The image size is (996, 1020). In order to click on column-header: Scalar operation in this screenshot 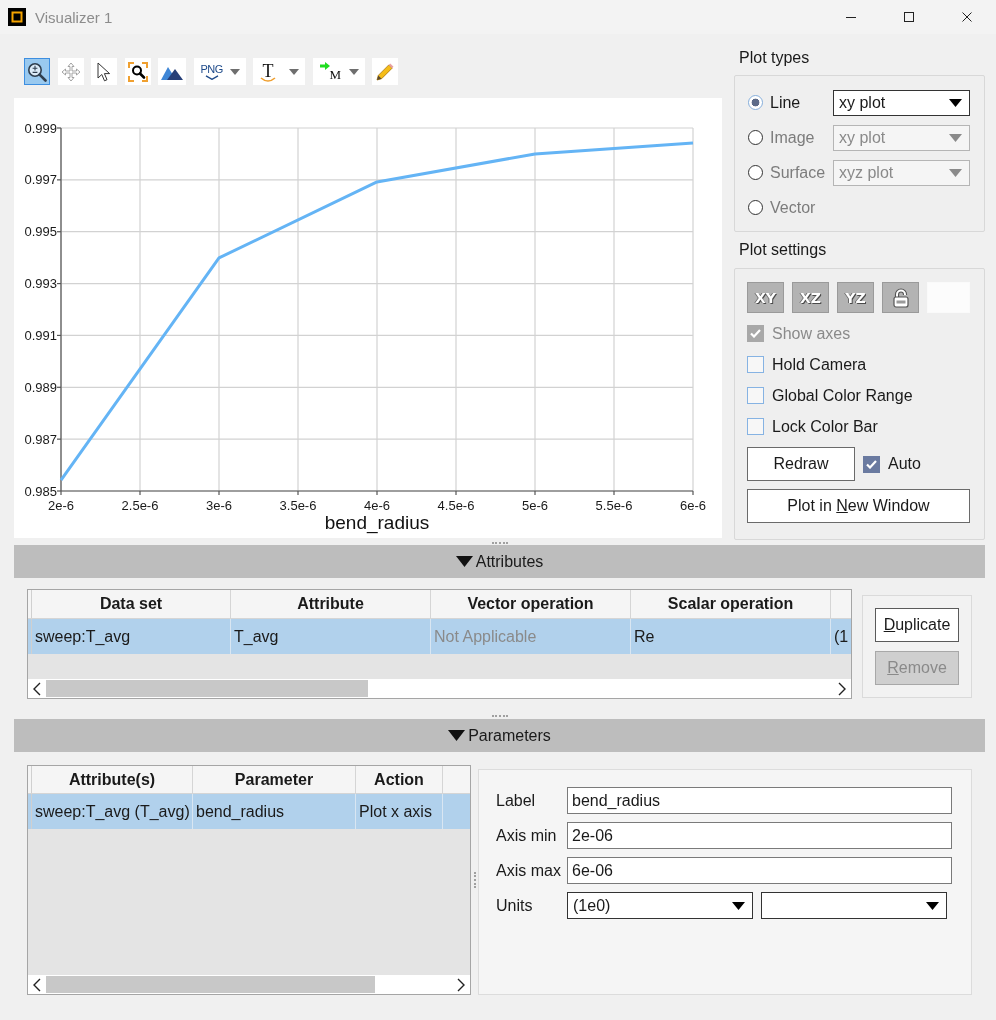, I will do `click(731, 604)`.